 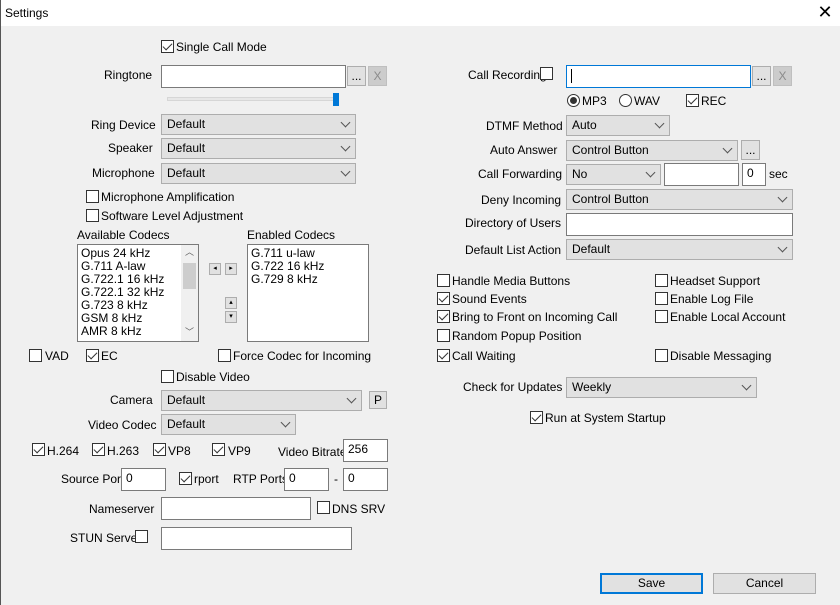 What do you see at coordinates (714, 101) in the screenshot?
I see `rec-label: REC` at bounding box center [714, 101].